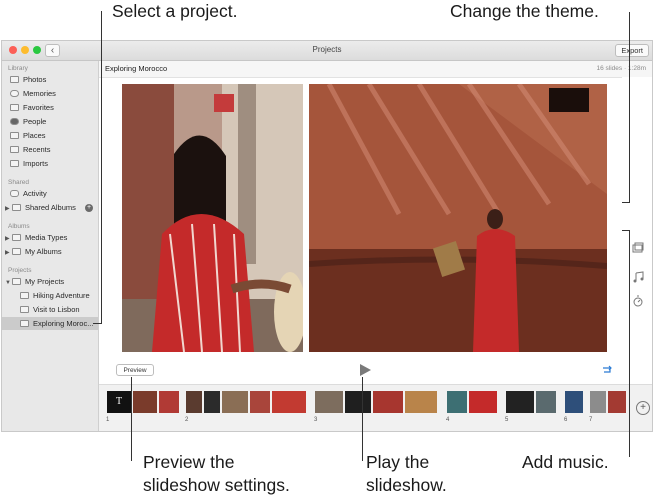 The width and height of the screenshot is (655, 502). I want to click on memories-icon, so click(14, 93).